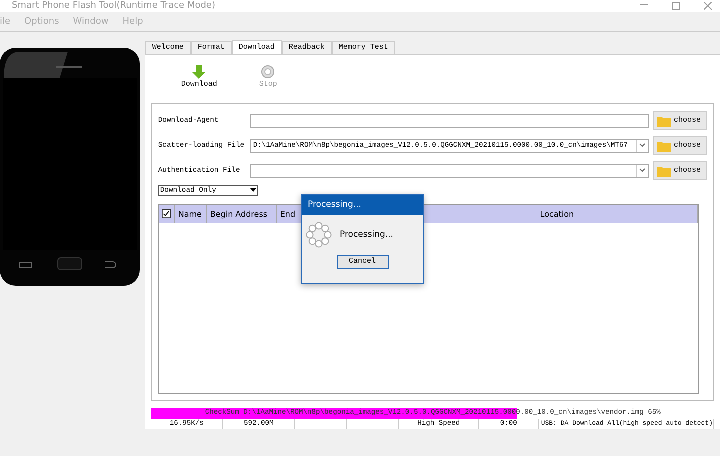 Image resolution: width=720 pixels, height=456 pixels. I want to click on maximize-icon, so click(676, 6).